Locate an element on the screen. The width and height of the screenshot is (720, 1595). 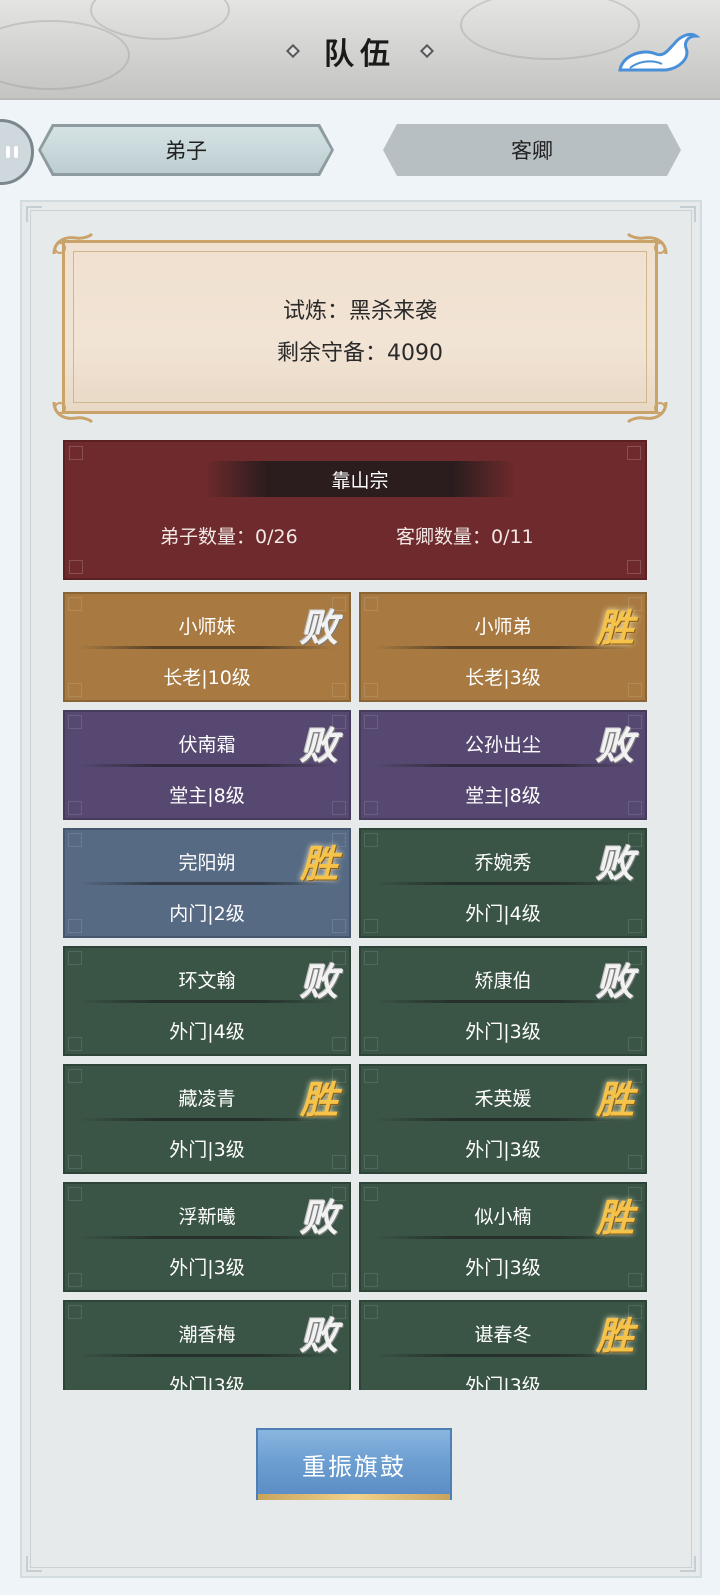
sect-name: 靠山宗 is located at coordinates (360, 480).